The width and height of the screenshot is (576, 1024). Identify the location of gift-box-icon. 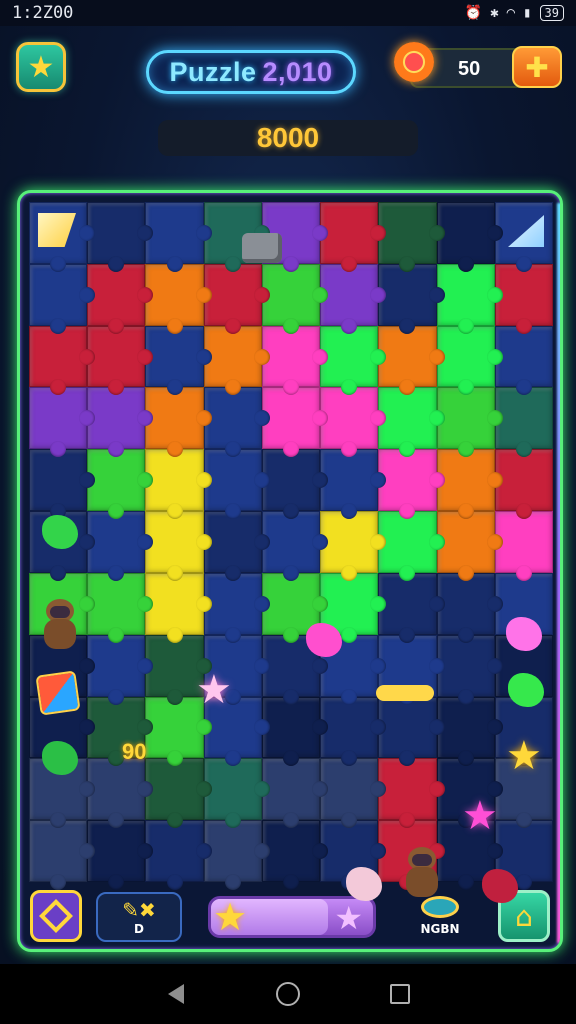
(58, 693).